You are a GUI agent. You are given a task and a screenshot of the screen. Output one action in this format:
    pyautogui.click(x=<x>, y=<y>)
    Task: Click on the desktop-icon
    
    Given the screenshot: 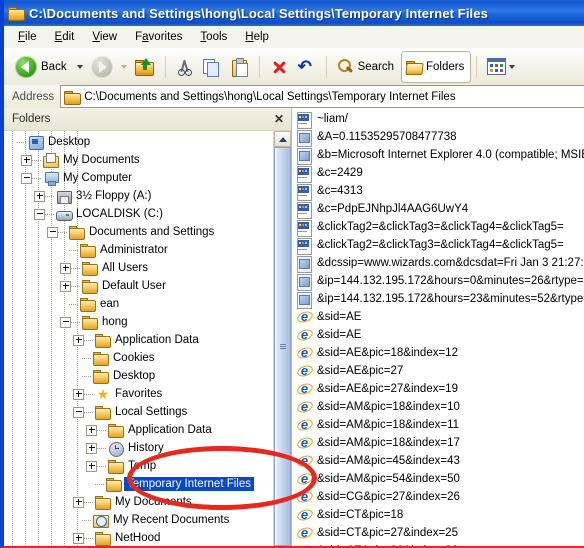 What is the action you would take?
    pyautogui.click(x=36, y=142)
    